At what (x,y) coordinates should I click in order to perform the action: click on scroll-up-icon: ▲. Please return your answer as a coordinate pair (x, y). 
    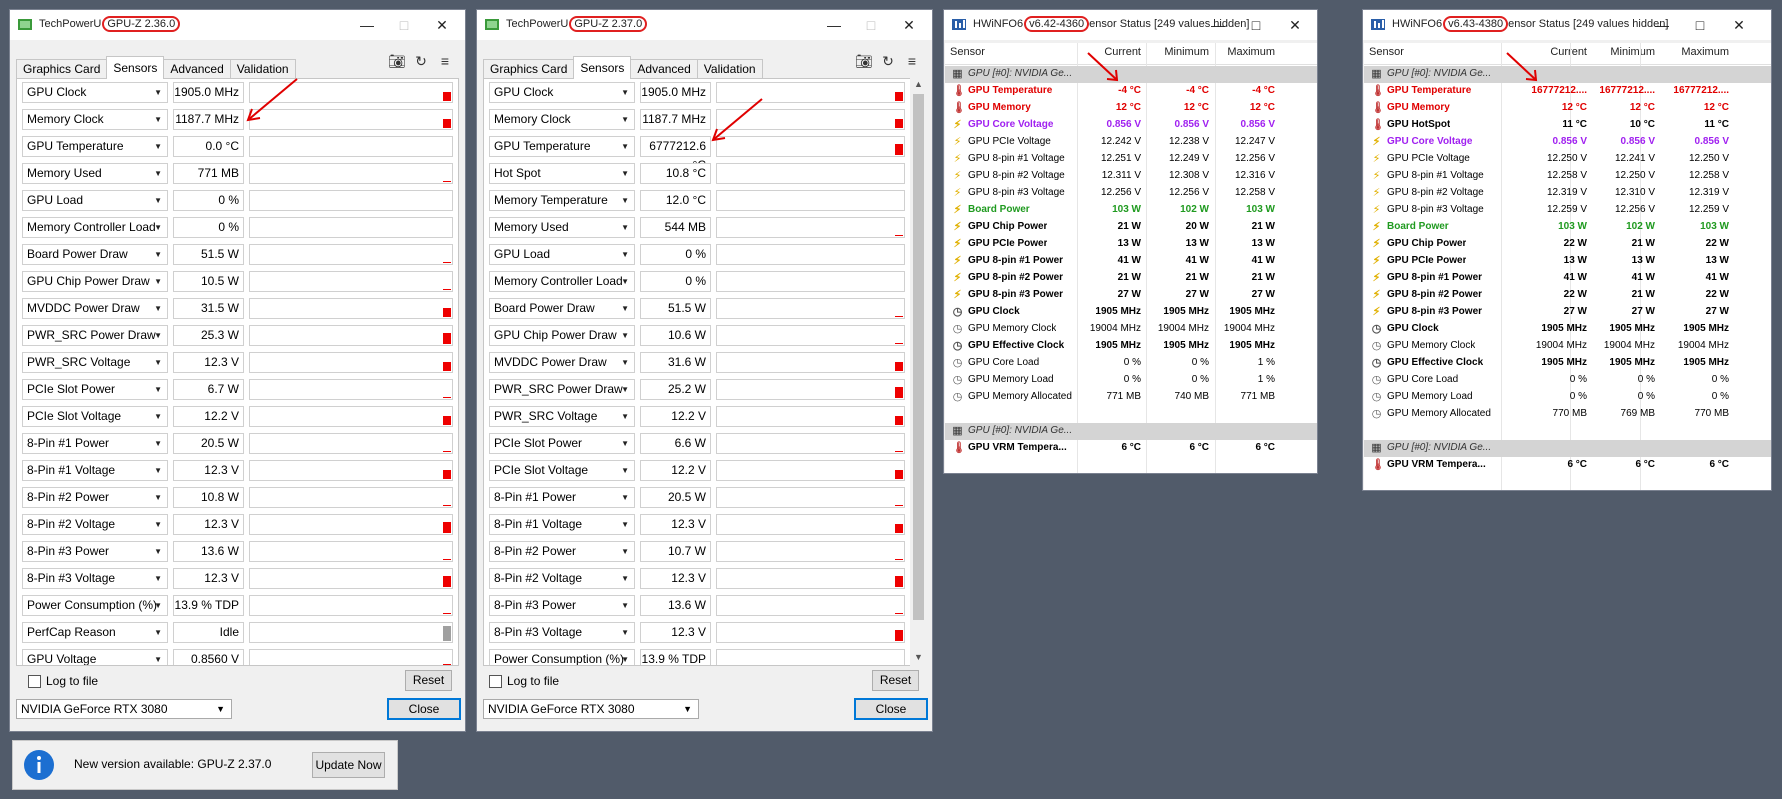
    Looking at the image, I should click on (918, 84).